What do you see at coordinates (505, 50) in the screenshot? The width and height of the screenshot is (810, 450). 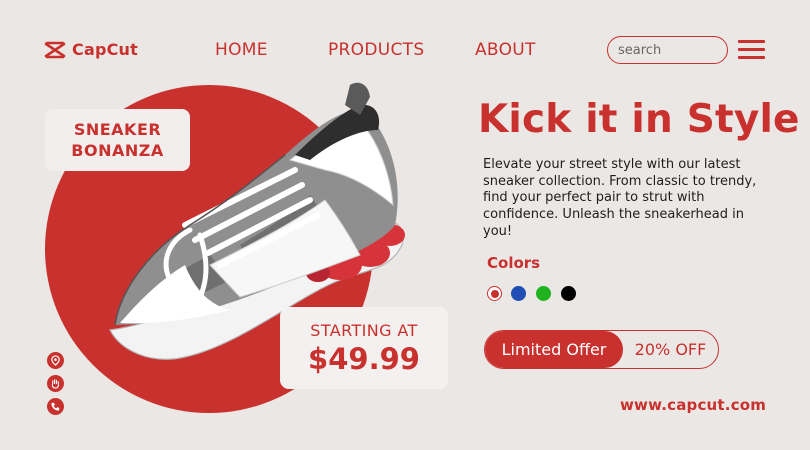 I see `nav-about: ABOUT` at bounding box center [505, 50].